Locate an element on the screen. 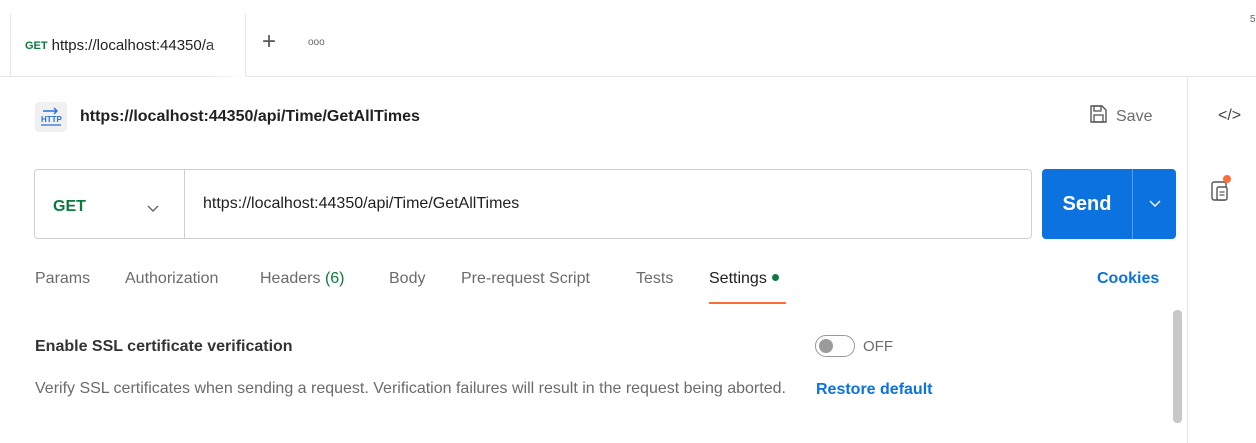 This screenshot has height=443, width=1256. method-select: GET is located at coordinates (110, 204).